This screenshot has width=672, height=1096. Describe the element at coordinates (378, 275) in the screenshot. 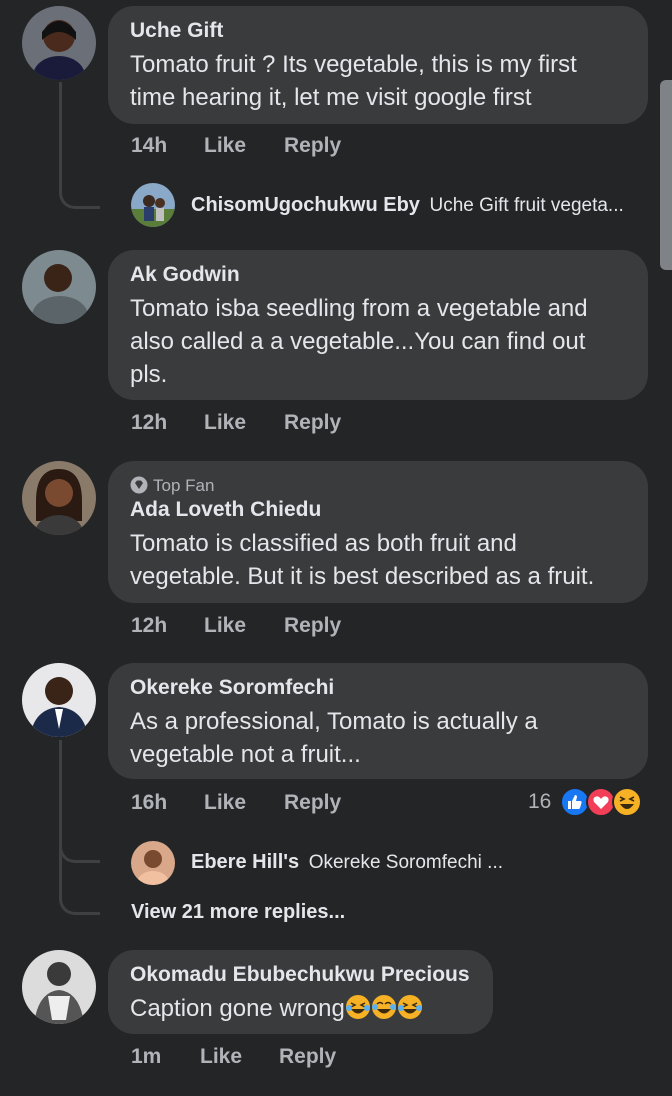

I see `comment-author: Ak Godwin` at that location.